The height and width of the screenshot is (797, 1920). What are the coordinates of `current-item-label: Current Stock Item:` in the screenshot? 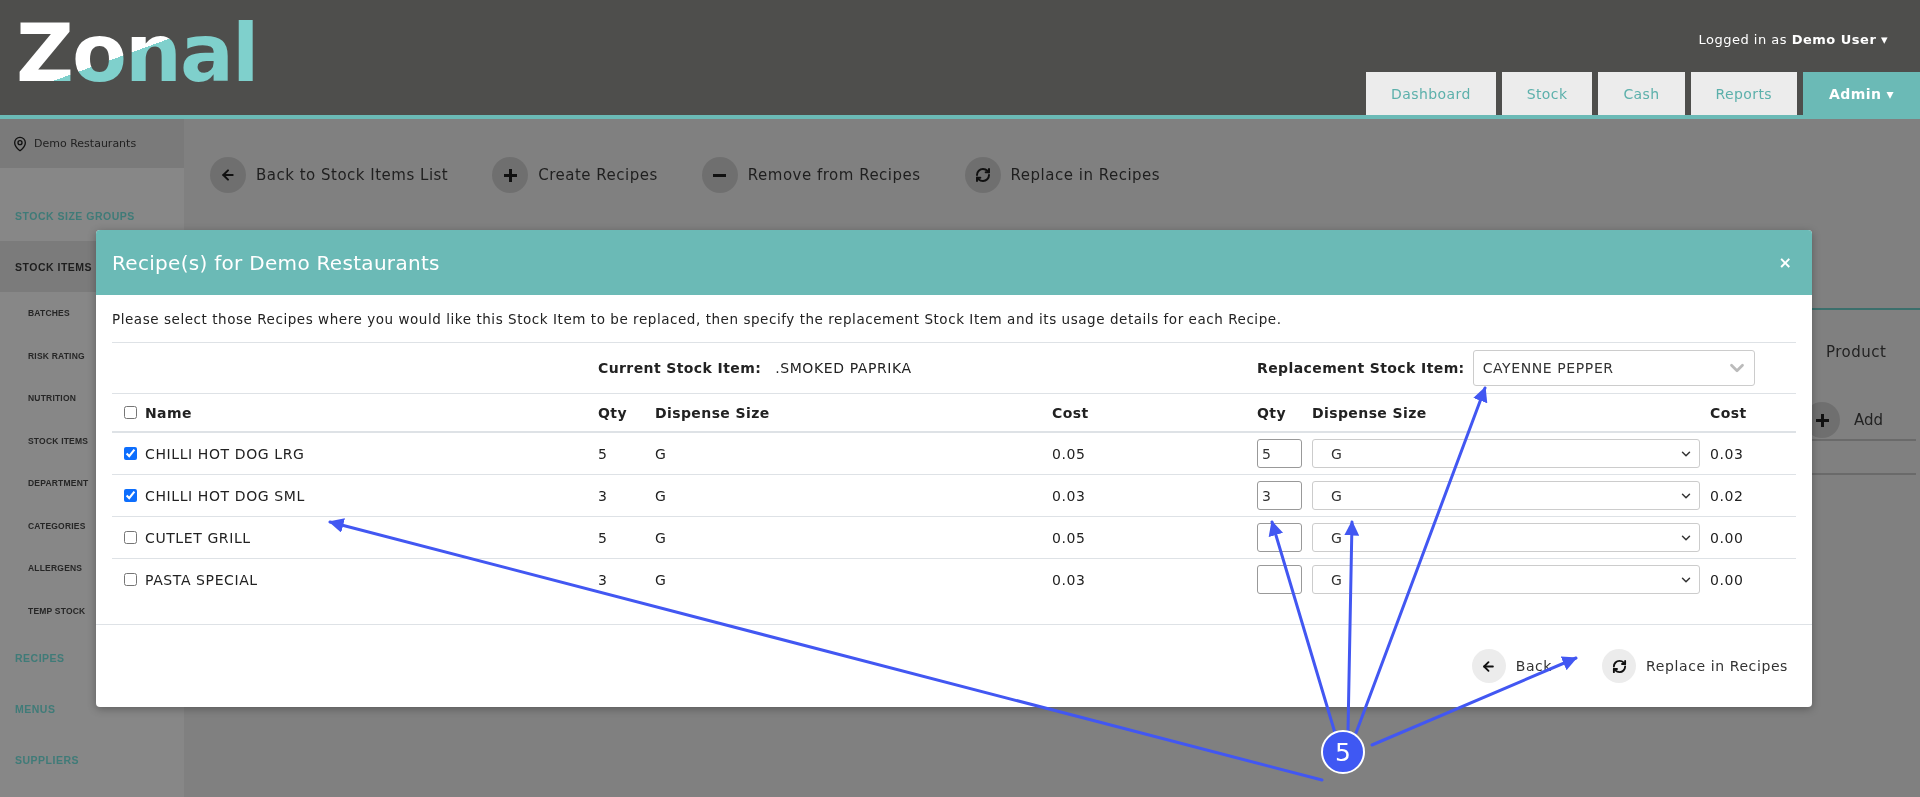 It's located at (680, 368).